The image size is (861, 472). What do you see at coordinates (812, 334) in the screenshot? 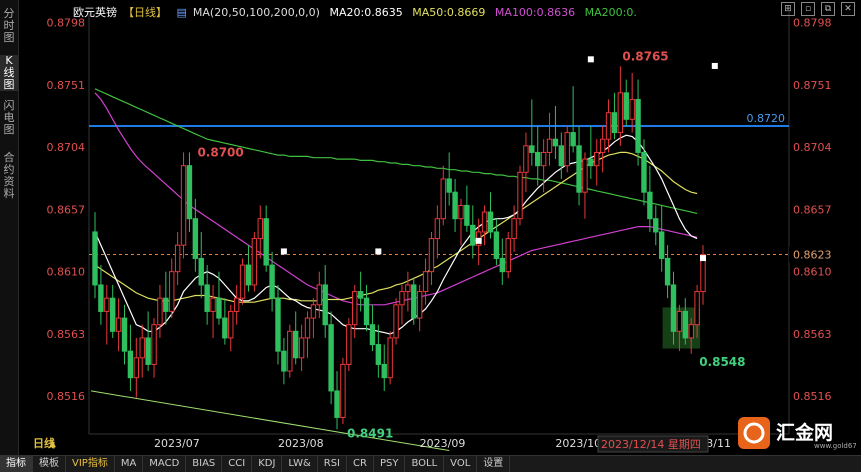
I see `y-tick-label-right: 0.8563` at bounding box center [812, 334].